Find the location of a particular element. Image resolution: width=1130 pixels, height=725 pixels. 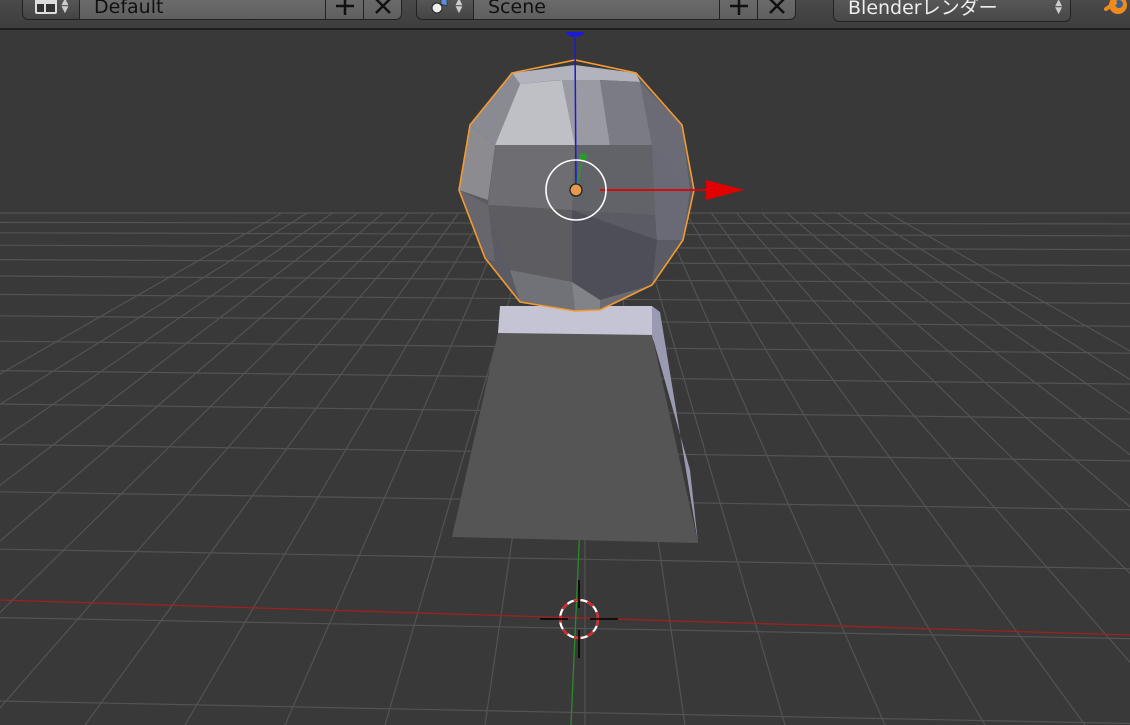

add-scene-button is located at coordinates (739, 10).